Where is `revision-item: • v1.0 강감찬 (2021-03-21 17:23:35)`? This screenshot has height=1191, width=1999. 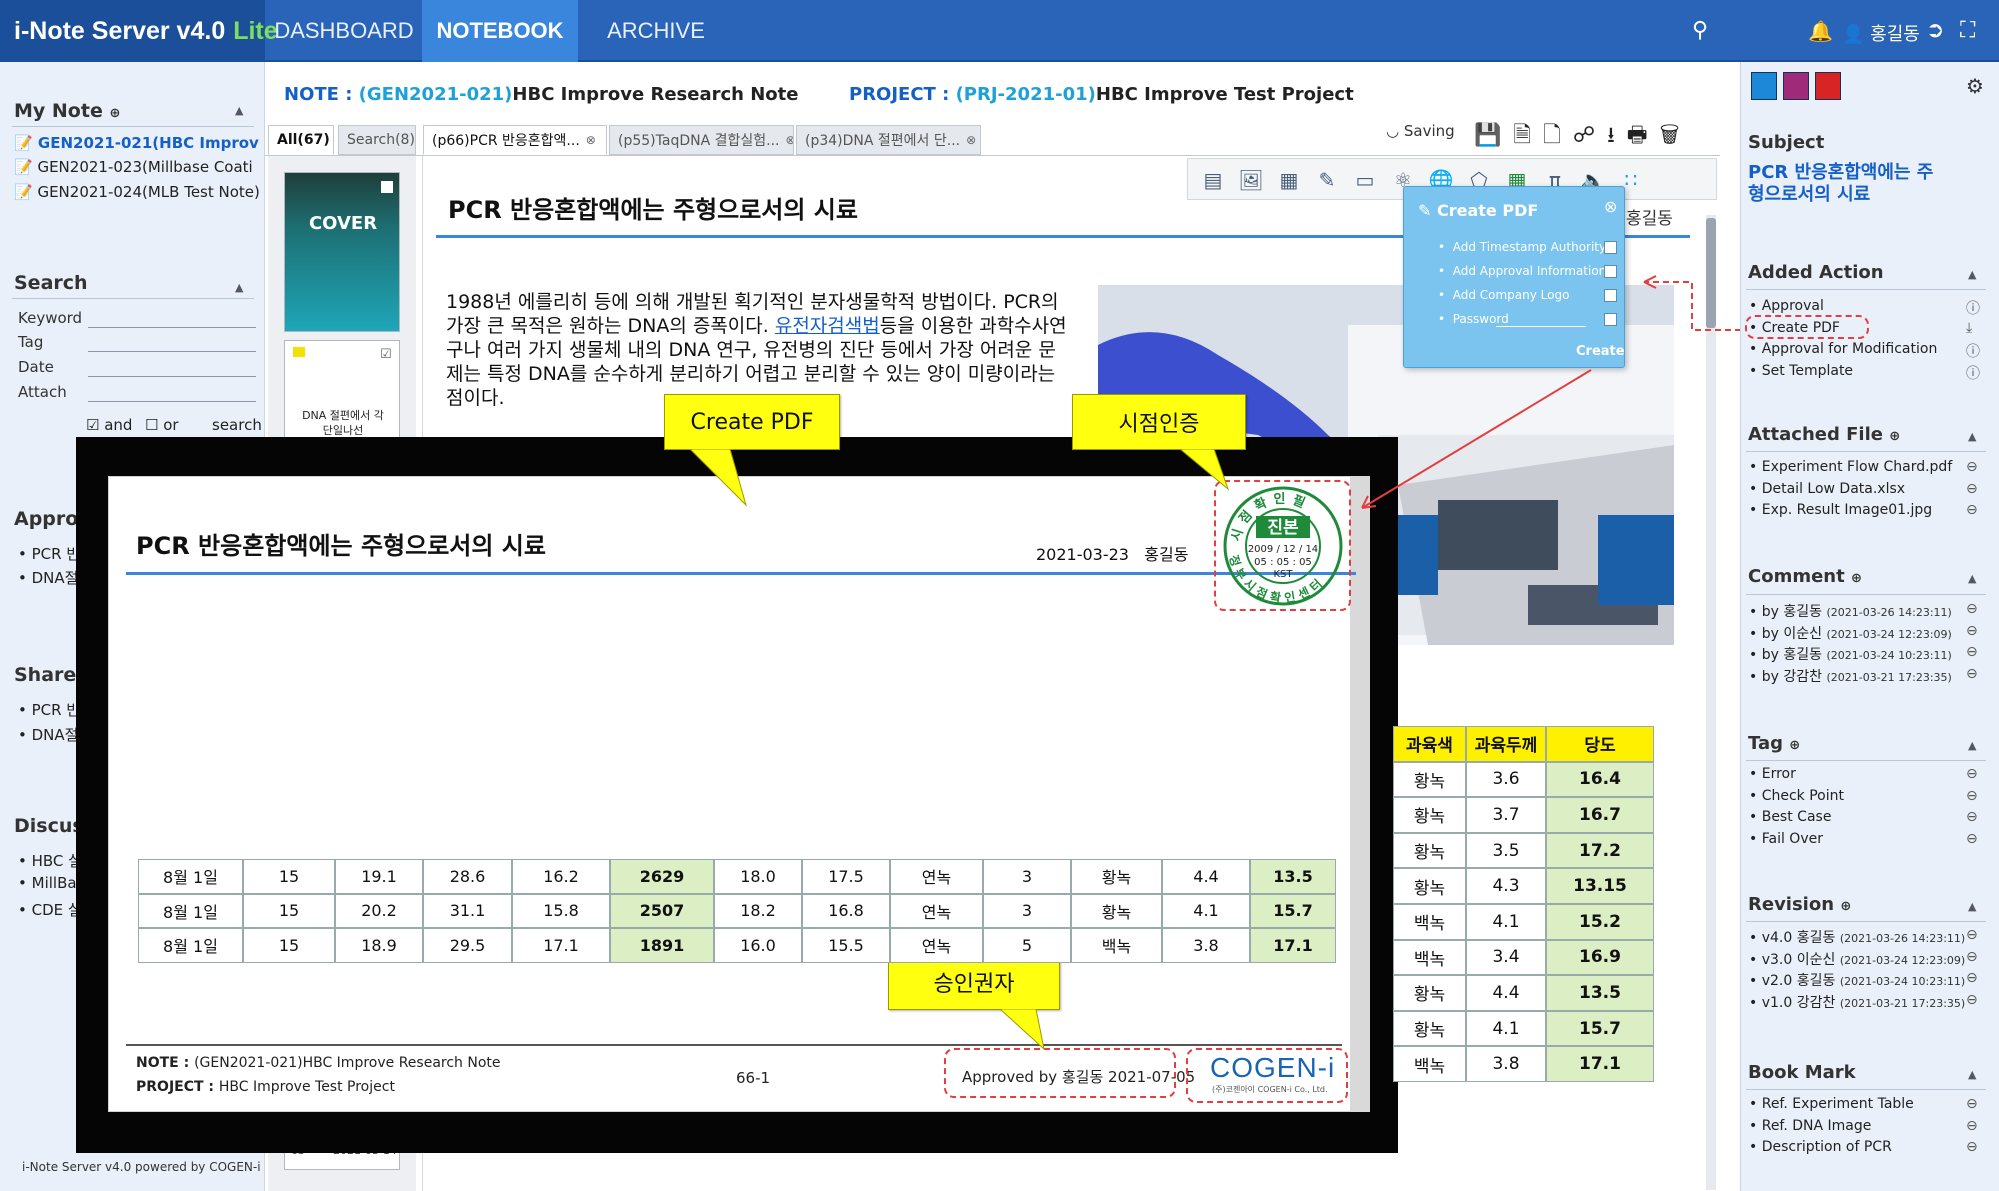 revision-item: • v1.0 강감찬 (2021-03-21 17:23:35) is located at coordinates (1857, 1002).